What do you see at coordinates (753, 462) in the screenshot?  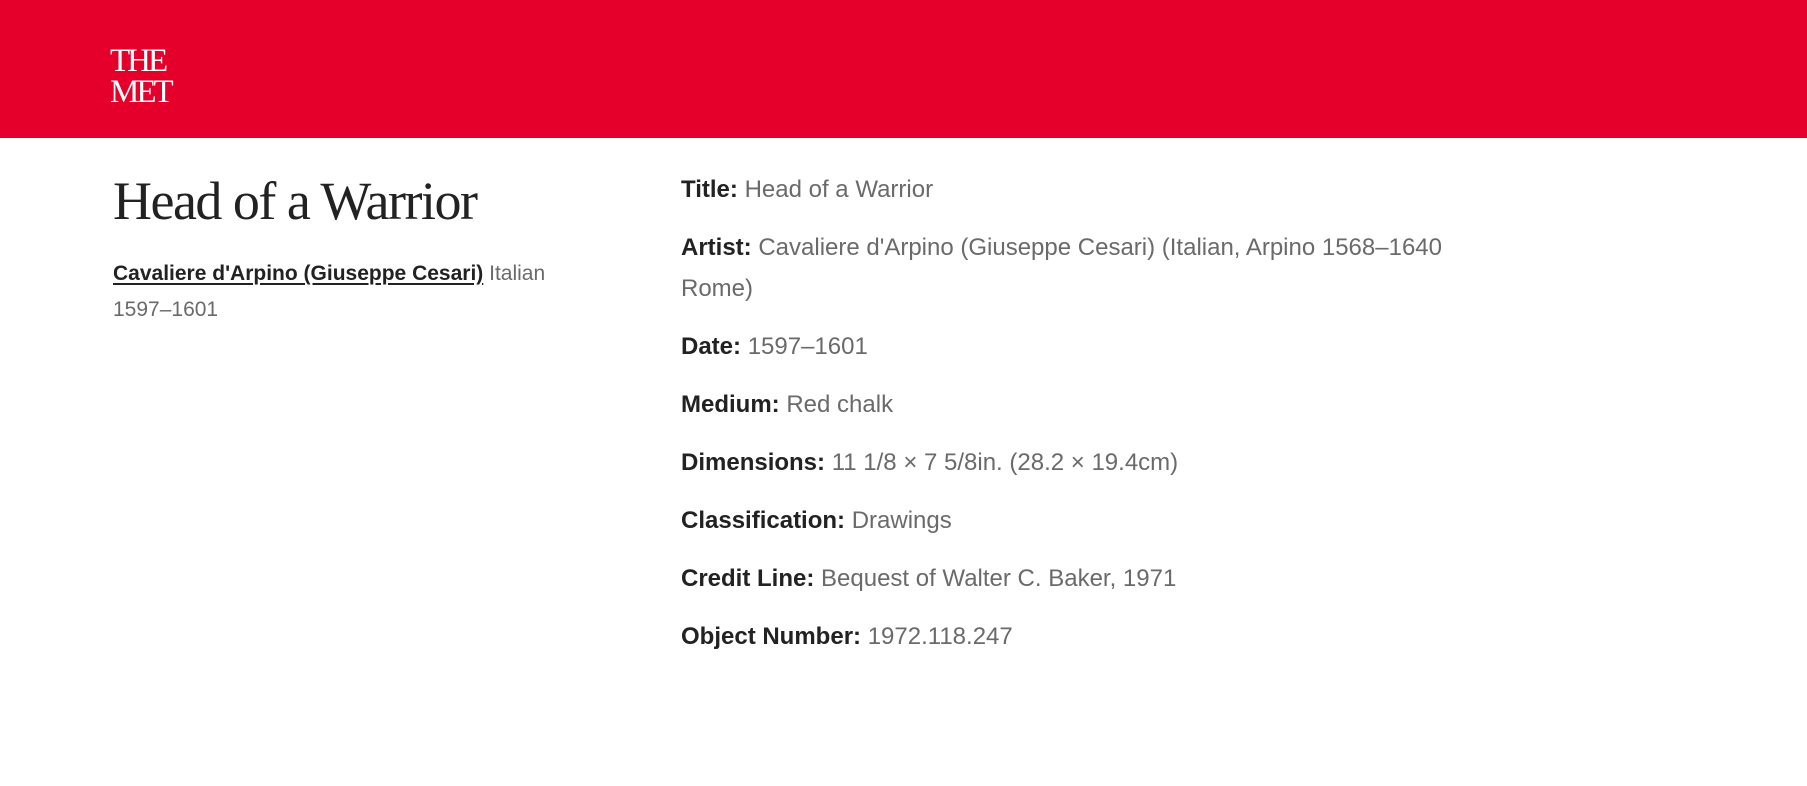 I see `detail-label: Dimensions:` at bounding box center [753, 462].